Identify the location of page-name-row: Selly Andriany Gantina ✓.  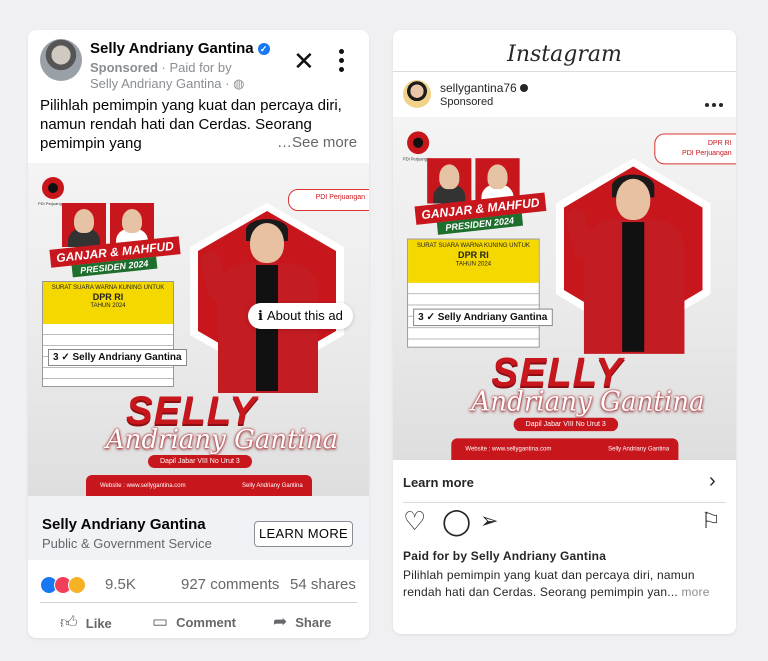
(180, 48).